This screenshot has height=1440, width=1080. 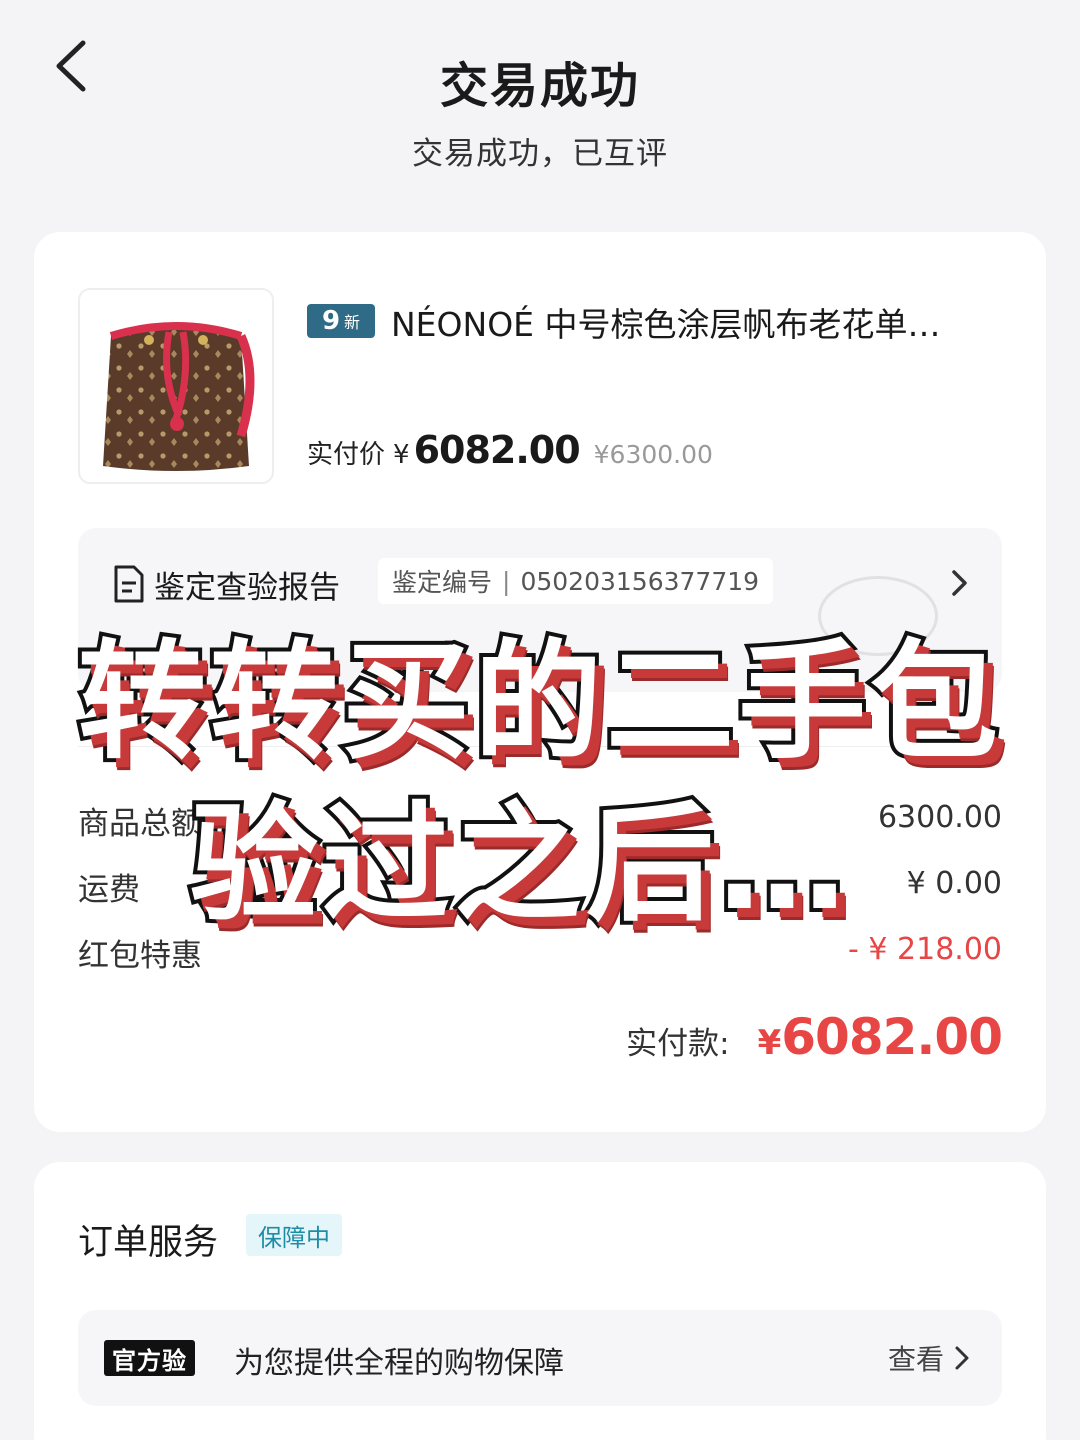 I want to click on condition-badge: 9 新, so click(x=341, y=321).